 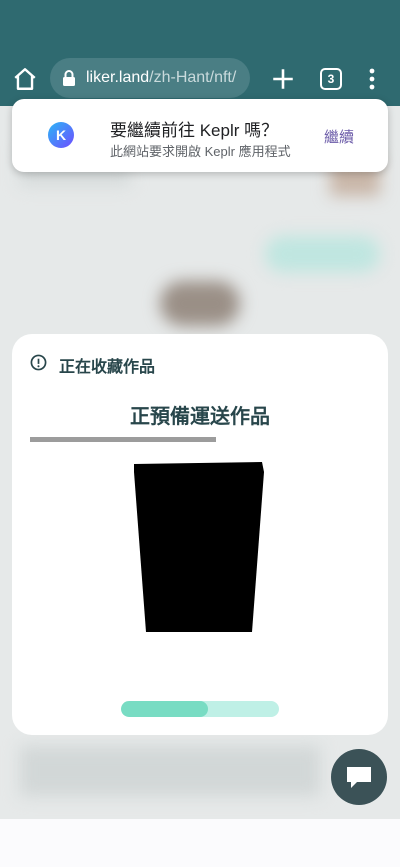 I want to click on home-icon, so click(x=25, y=79).